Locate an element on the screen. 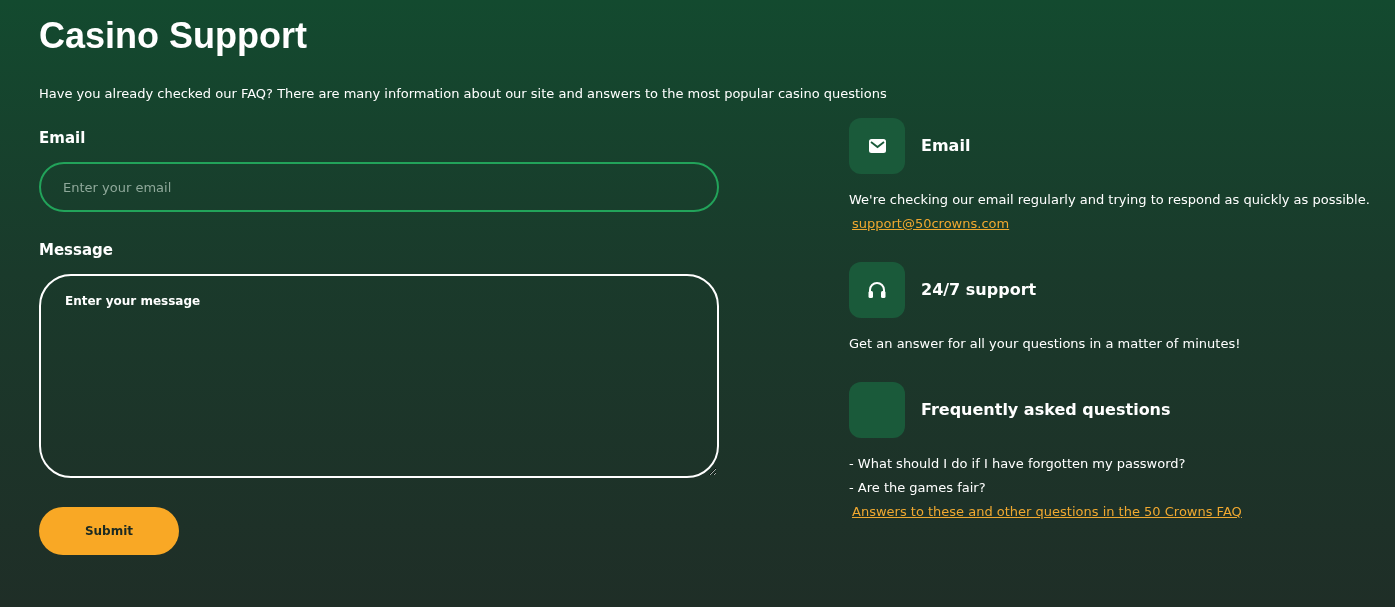 The height and width of the screenshot is (607, 1395). page-title: Casino Support is located at coordinates (173, 36).